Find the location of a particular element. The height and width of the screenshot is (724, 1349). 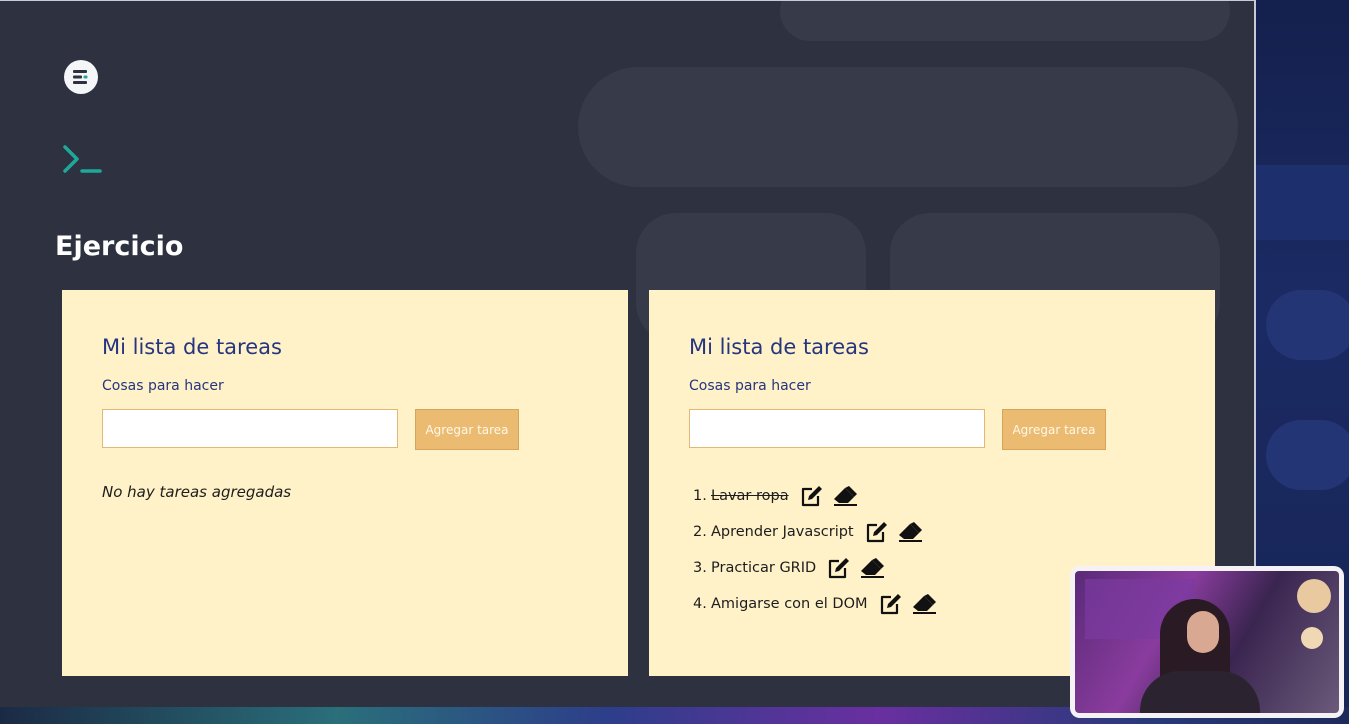

person-face is located at coordinates (1203, 632).